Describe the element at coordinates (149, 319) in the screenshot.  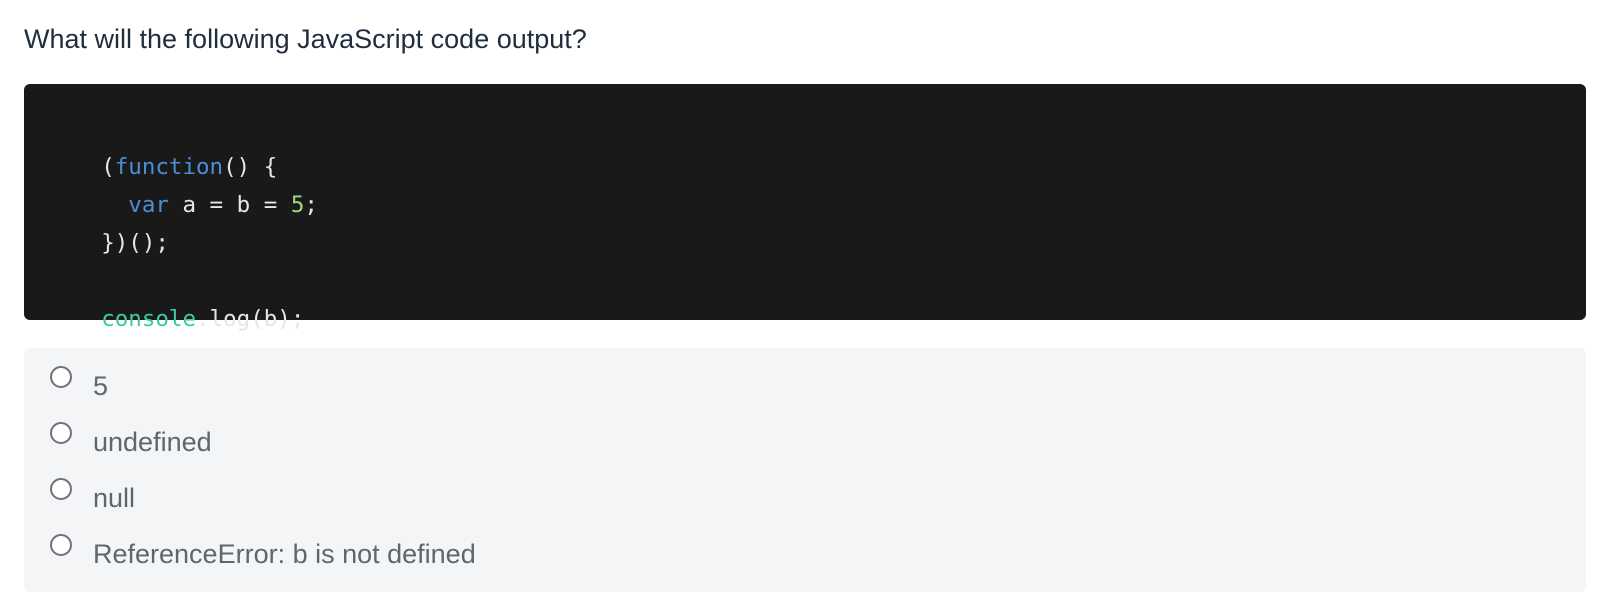
I see `code-token: console` at that location.